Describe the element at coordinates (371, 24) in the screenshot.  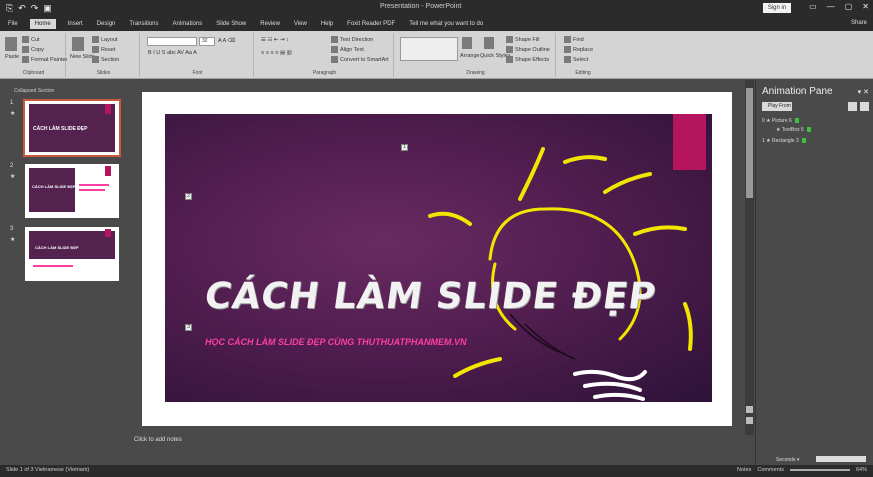
I see `tab-foxit-reader-pdf: Foxit Reader PDF` at that location.